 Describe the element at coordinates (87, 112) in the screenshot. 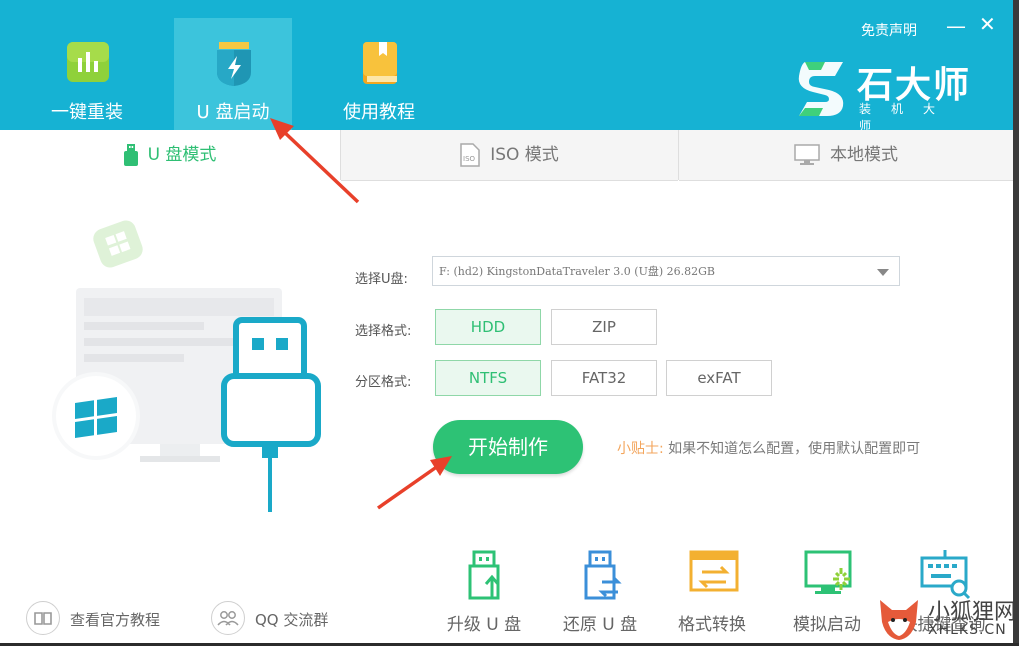

I see `nav-label: 一键重装` at that location.